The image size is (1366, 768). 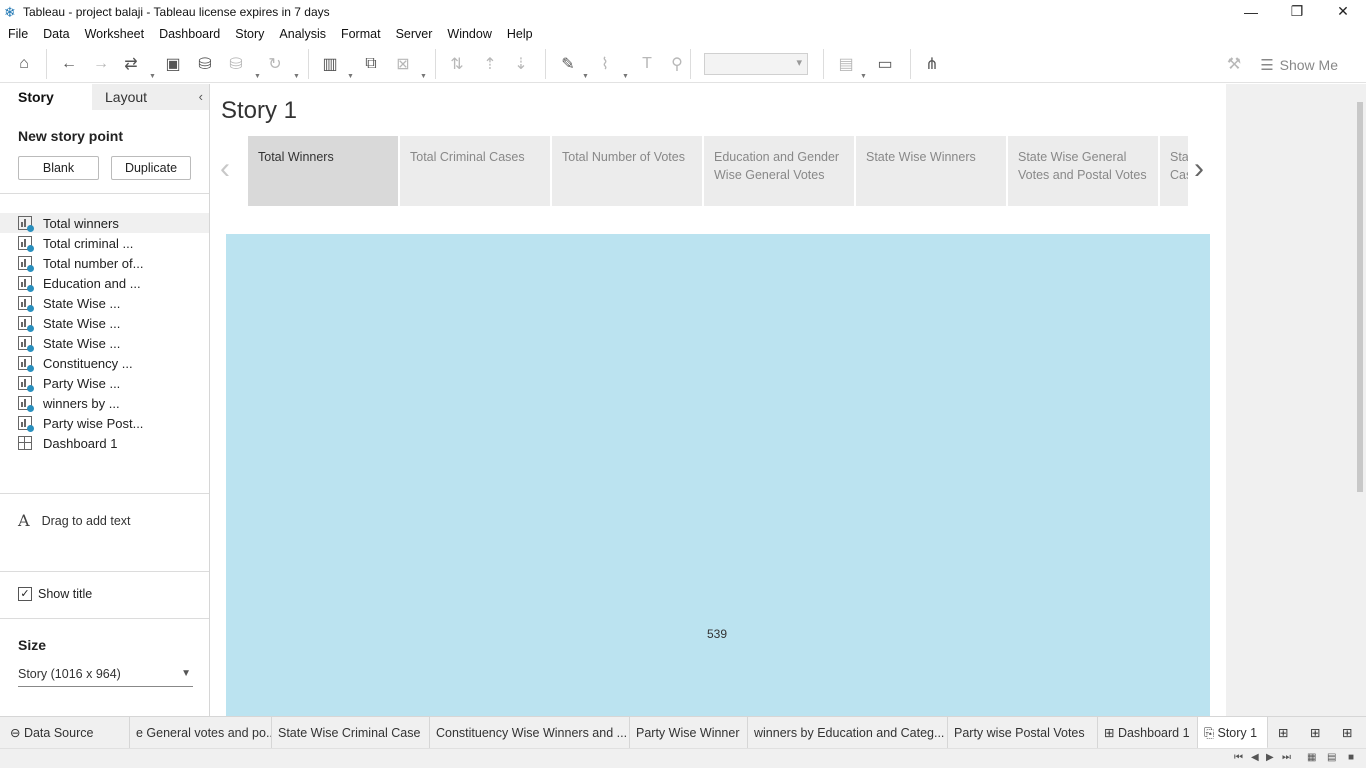 What do you see at coordinates (677, 64) in the screenshot?
I see `fix-axes-icon: ⚲` at bounding box center [677, 64].